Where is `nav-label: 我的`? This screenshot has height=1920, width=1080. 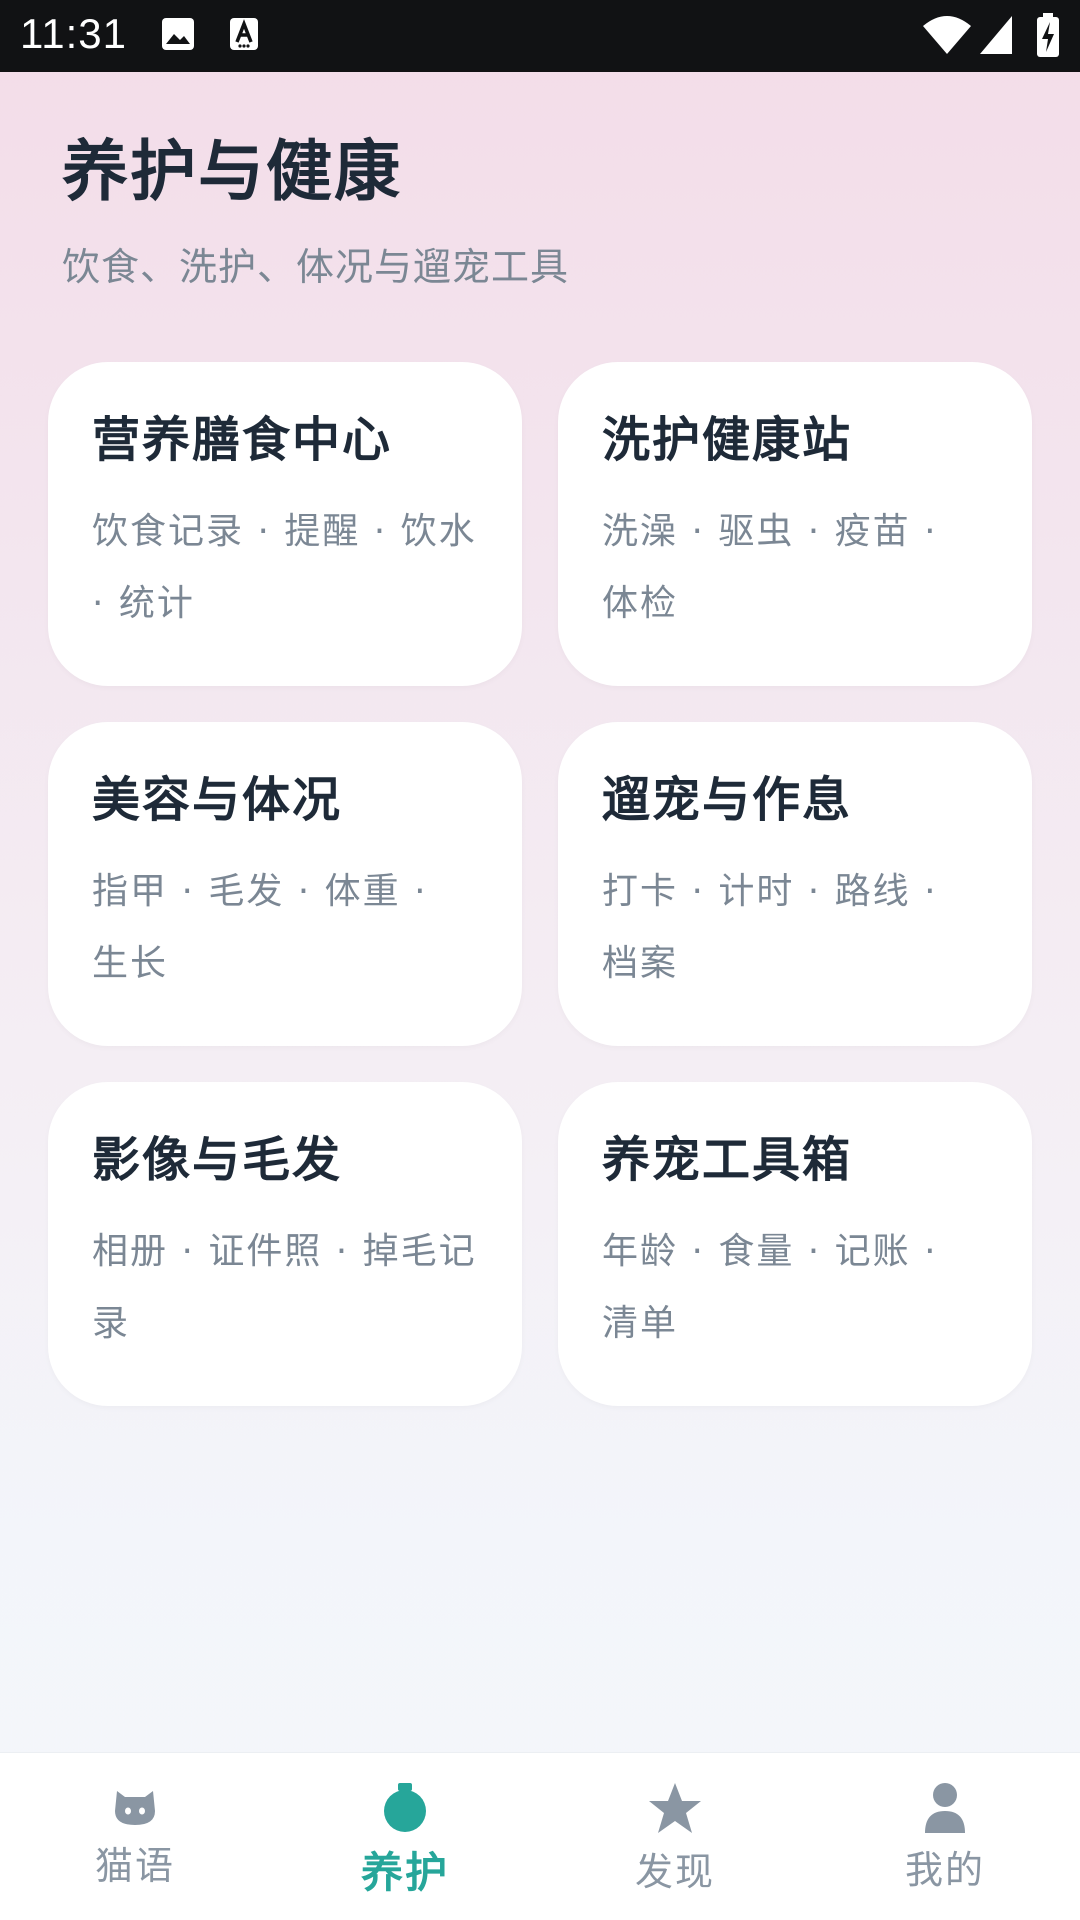
nav-label: 我的 is located at coordinates (944, 1870).